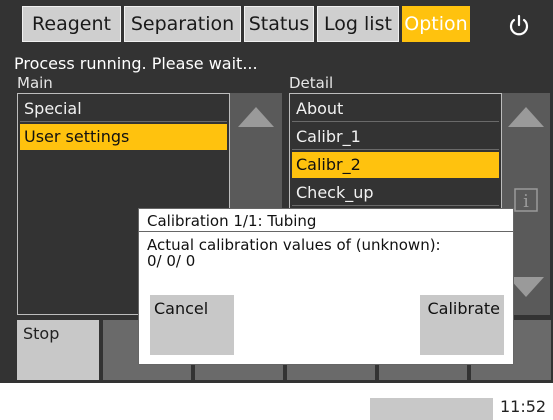  I want to click on tab-log-list: Log list, so click(358, 24).